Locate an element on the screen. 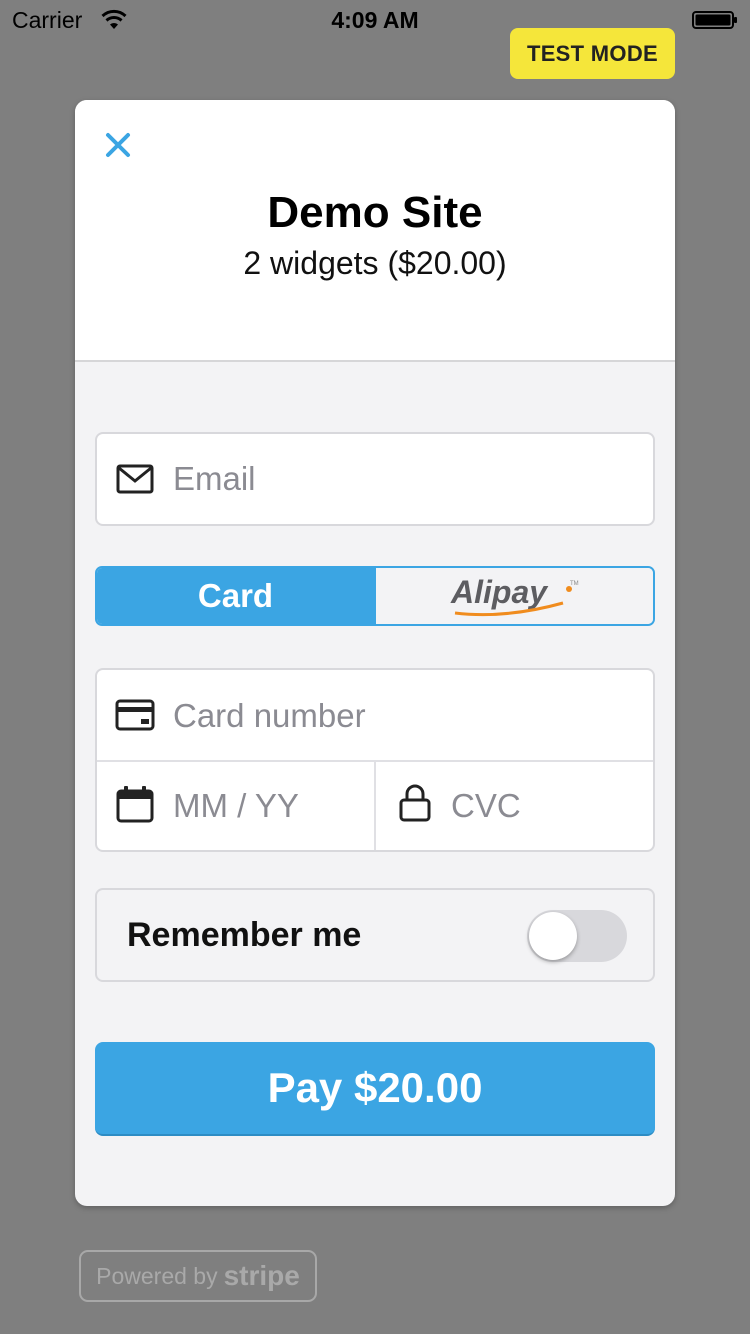  card-divider-vertical is located at coordinates (375, 805).